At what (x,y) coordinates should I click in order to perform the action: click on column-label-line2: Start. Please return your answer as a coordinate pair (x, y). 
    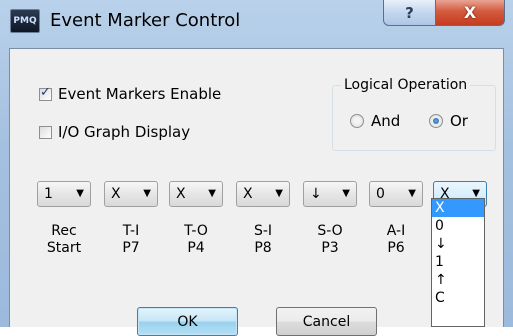
    Looking at the image, I should click on (64, 248).